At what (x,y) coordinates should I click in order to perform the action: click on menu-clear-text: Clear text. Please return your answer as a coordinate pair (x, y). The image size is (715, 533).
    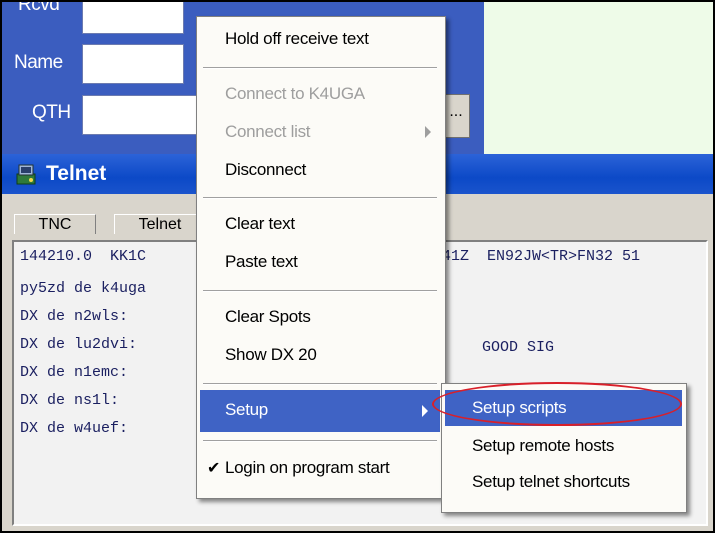
    Looking at the image, I should click on (260, 224).